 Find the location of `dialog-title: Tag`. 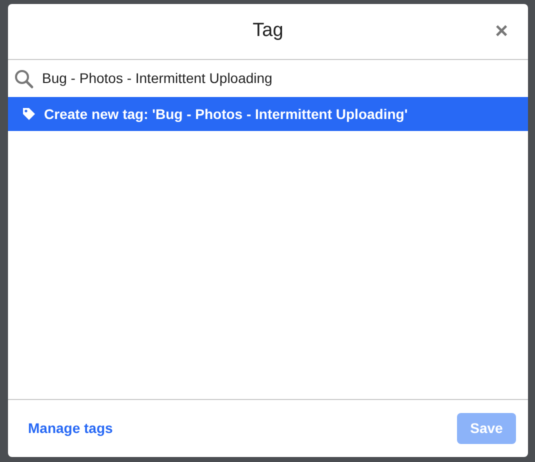

dialog-title: Tag is located at coordinates (268, 31).